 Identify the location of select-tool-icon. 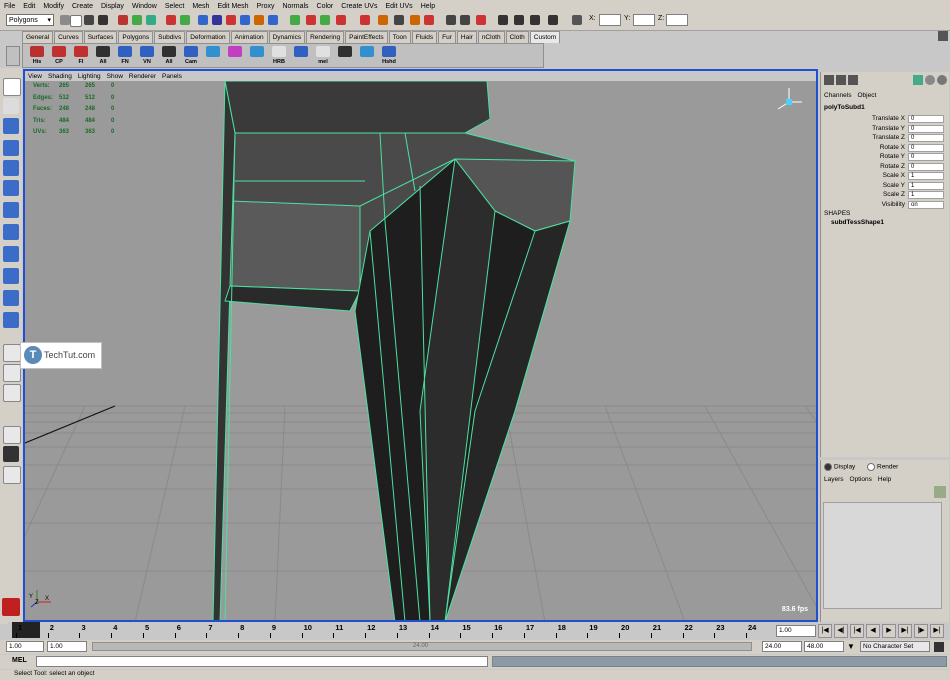
(12, 87).